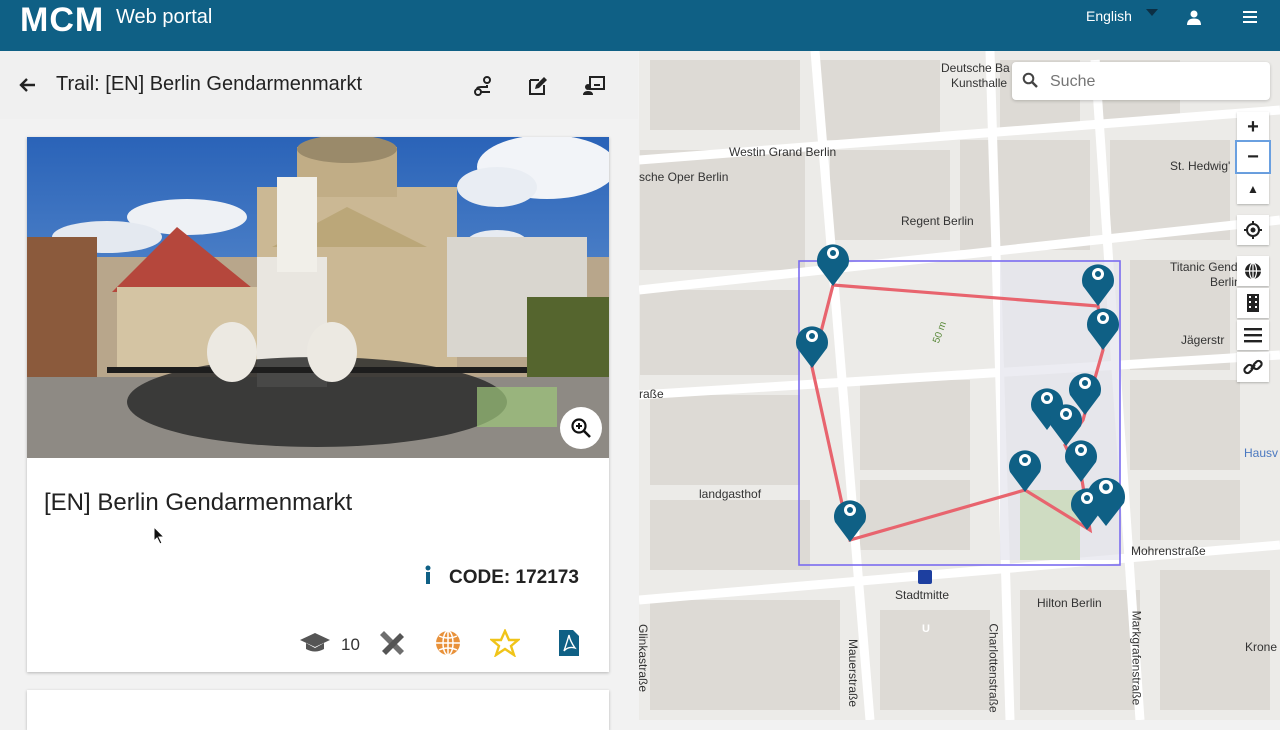 The width and height of the screenshot is (1280, 730). I want to click on code-row: CODE: 172173, so click(501, 577).